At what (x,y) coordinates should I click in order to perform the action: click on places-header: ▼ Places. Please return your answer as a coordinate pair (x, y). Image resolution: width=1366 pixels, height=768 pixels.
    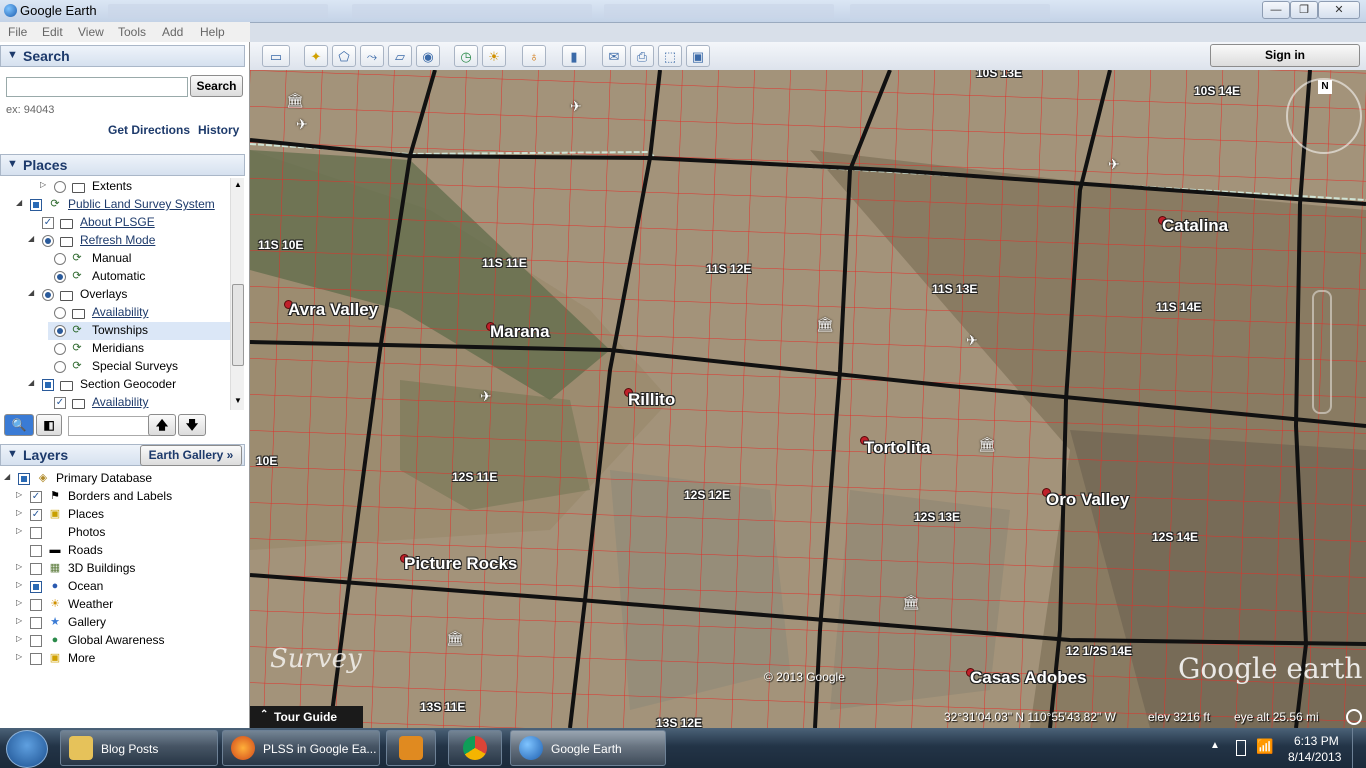
    Looking at the image, I should click on (122, 165).